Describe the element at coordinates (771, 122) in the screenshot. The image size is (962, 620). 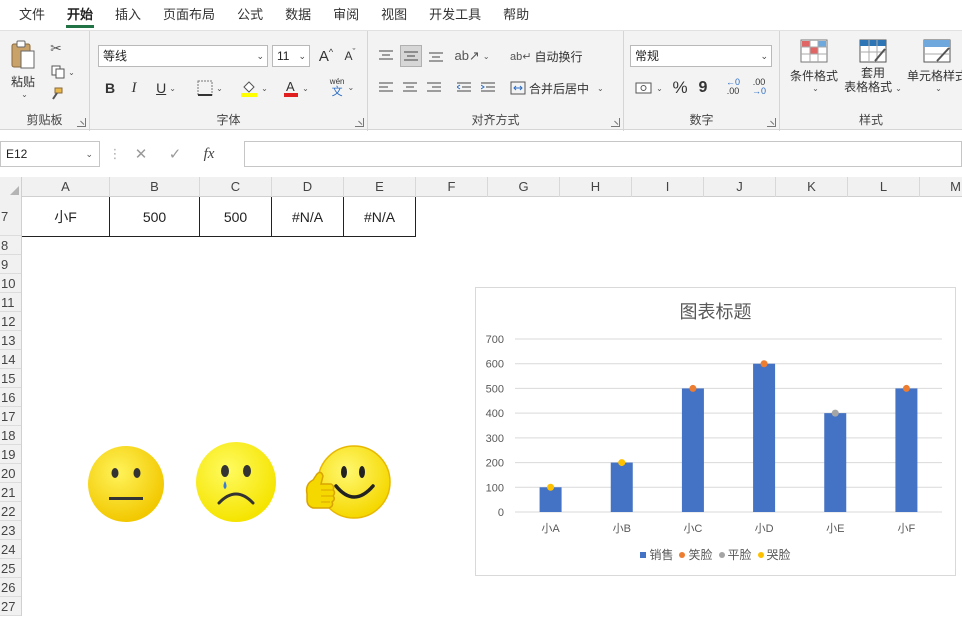
I see `number-launcher-icon` at that location.